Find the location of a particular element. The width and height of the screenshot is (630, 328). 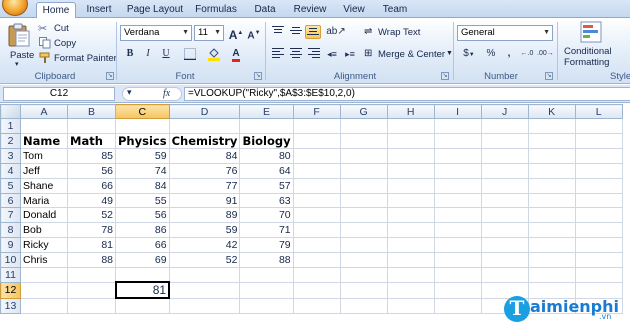

name-cell: Shane is located at coordinates (44, 185).